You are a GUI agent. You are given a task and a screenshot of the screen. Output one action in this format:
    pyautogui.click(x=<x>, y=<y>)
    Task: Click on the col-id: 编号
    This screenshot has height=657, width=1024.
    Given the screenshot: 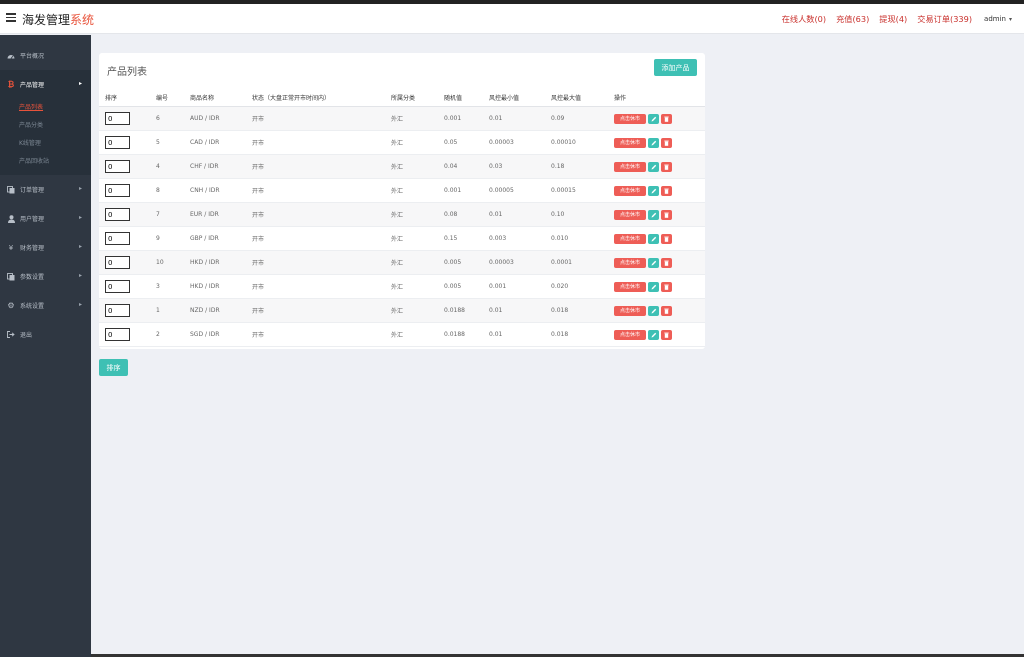 What is the action you would take?
    pyautogui.click(x=162, y=98)
    